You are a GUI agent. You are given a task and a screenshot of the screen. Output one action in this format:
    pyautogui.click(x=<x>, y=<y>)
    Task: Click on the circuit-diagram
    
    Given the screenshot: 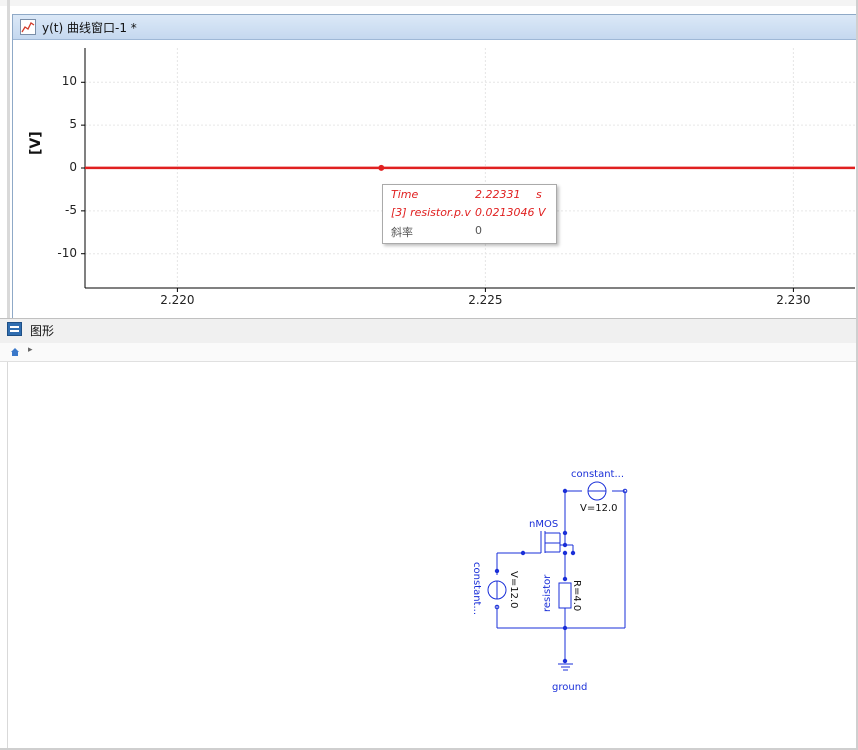 What is the action you would take?
    pyautogui.click(x=557, y=576)
    